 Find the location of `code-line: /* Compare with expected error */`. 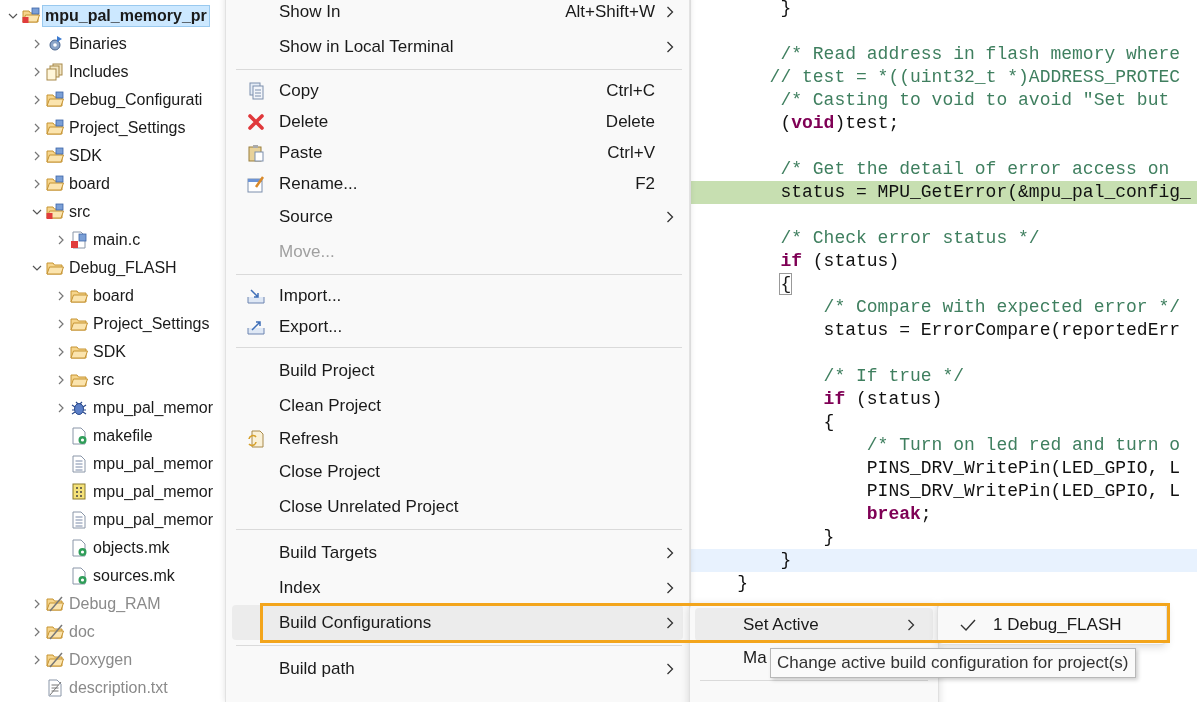

code-line: /* Compare with expected error */ is located at coordinates (1002, 307).